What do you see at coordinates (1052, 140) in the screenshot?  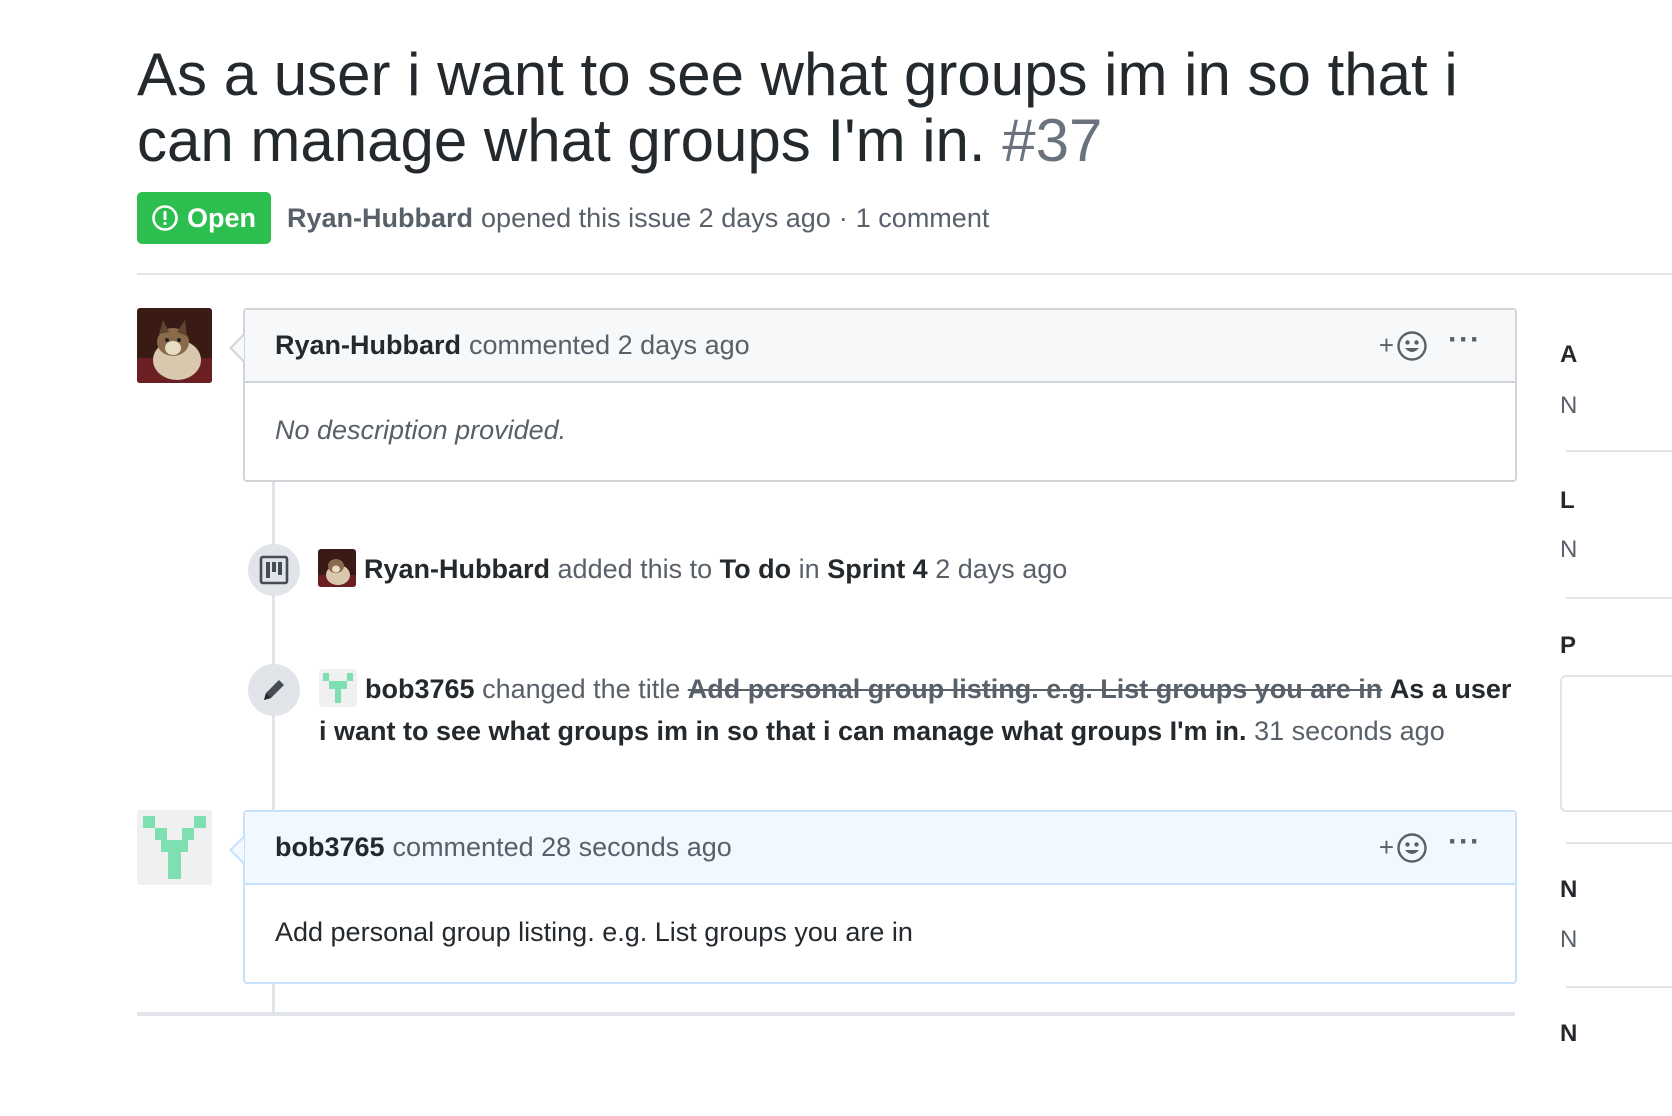 I see `issue-number: #37` at bounding box center [1052, 140].